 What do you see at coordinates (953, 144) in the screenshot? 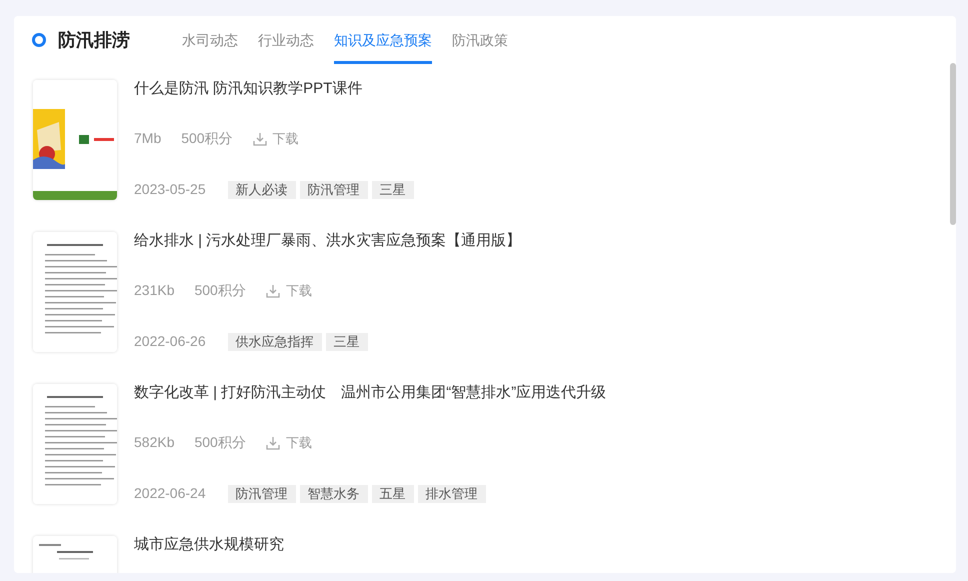
I see `scrollbar` at bounding box center [953, 144].